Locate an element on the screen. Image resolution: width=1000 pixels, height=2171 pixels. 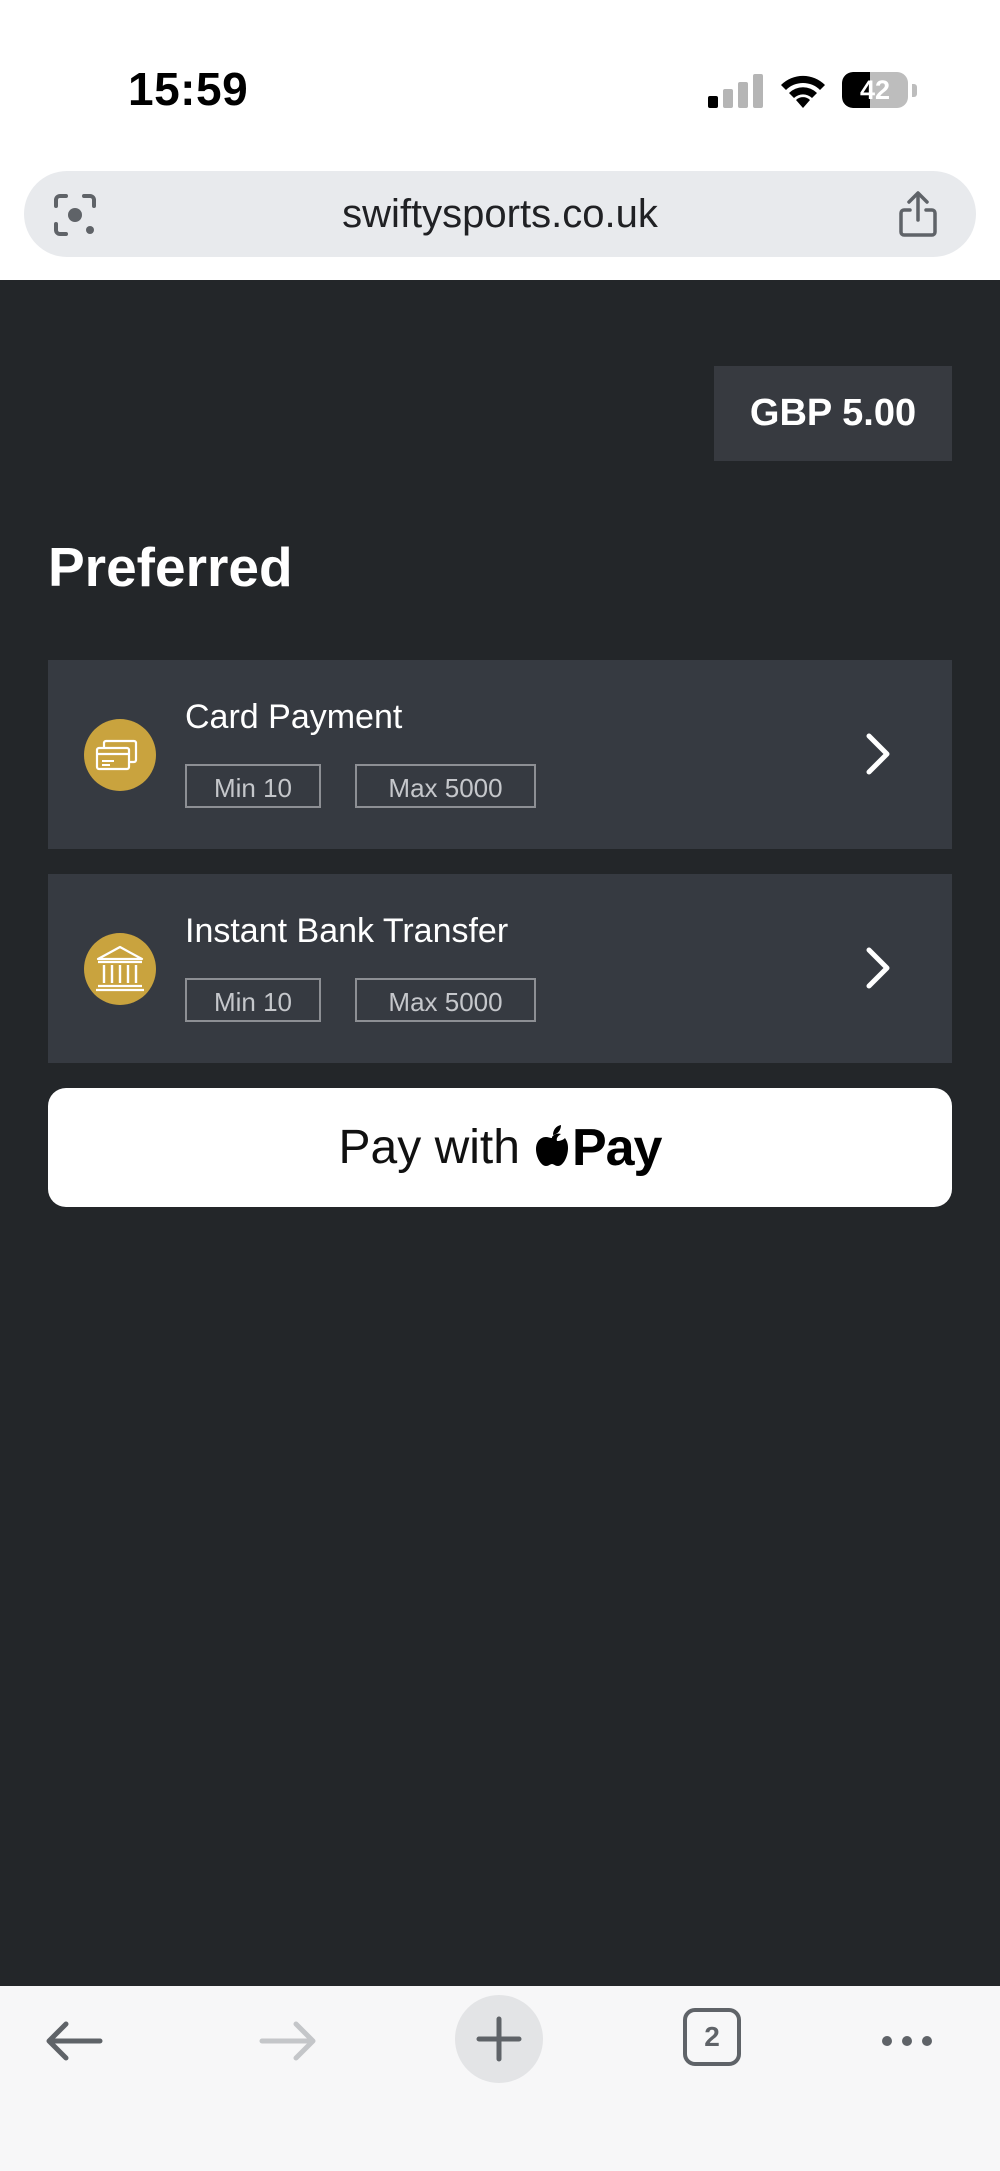
address-bar: swiftysports.co.uk is located at coordinates (500, 214).